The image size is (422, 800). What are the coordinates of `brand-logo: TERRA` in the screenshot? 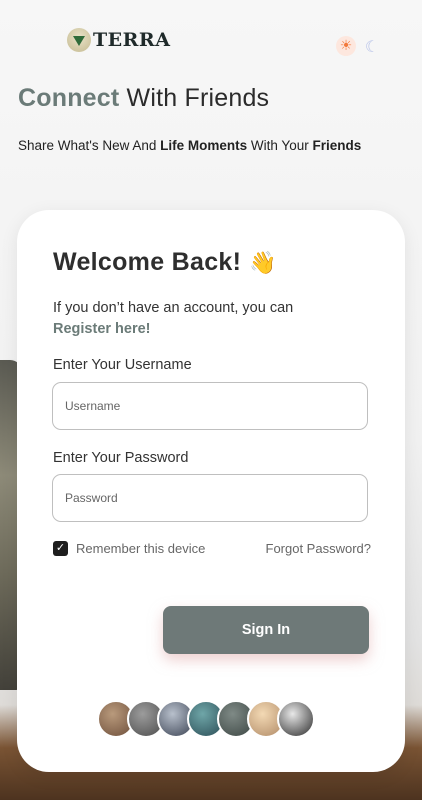 It's located at (118, 40).